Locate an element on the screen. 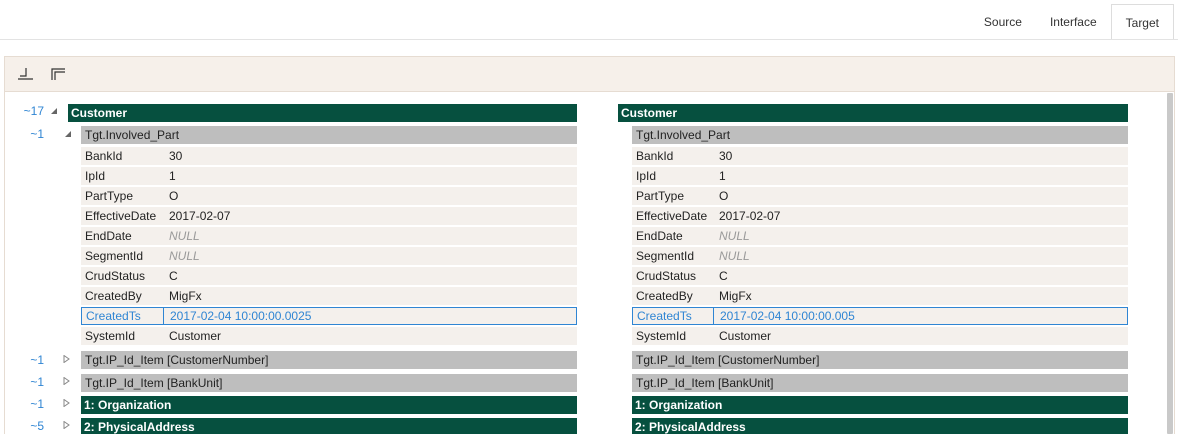 Image resolution: width=1178 pixels, height=434 pixels. left-row-systemid: SystemId Customer is located at coordinates (329, 336).